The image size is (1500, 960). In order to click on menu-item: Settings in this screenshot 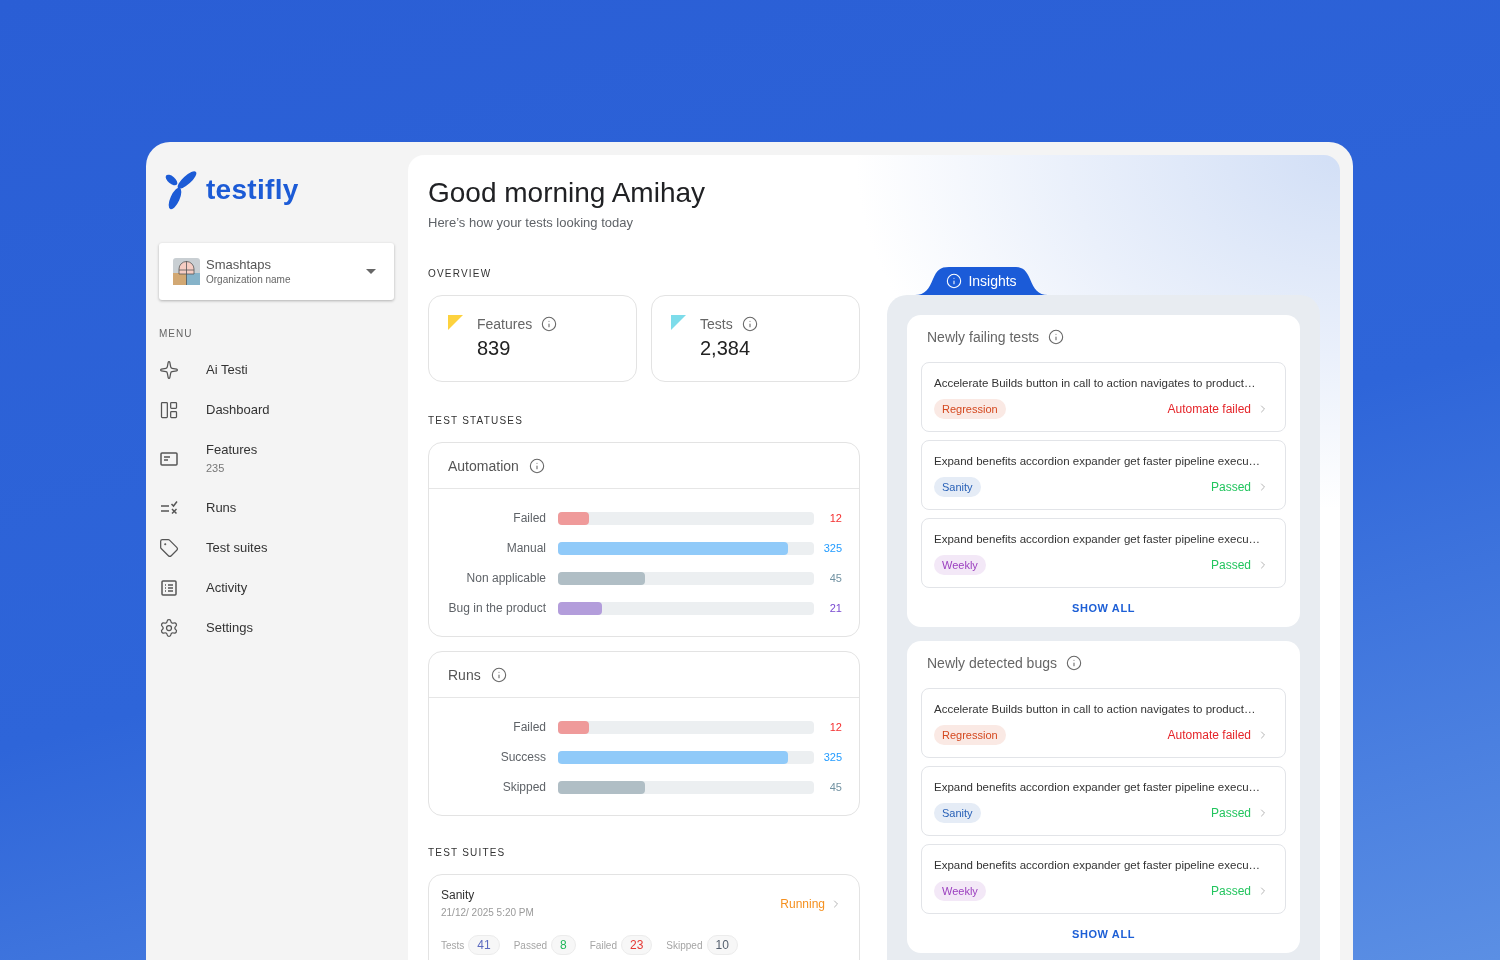, I will do `click(276, 628)`.